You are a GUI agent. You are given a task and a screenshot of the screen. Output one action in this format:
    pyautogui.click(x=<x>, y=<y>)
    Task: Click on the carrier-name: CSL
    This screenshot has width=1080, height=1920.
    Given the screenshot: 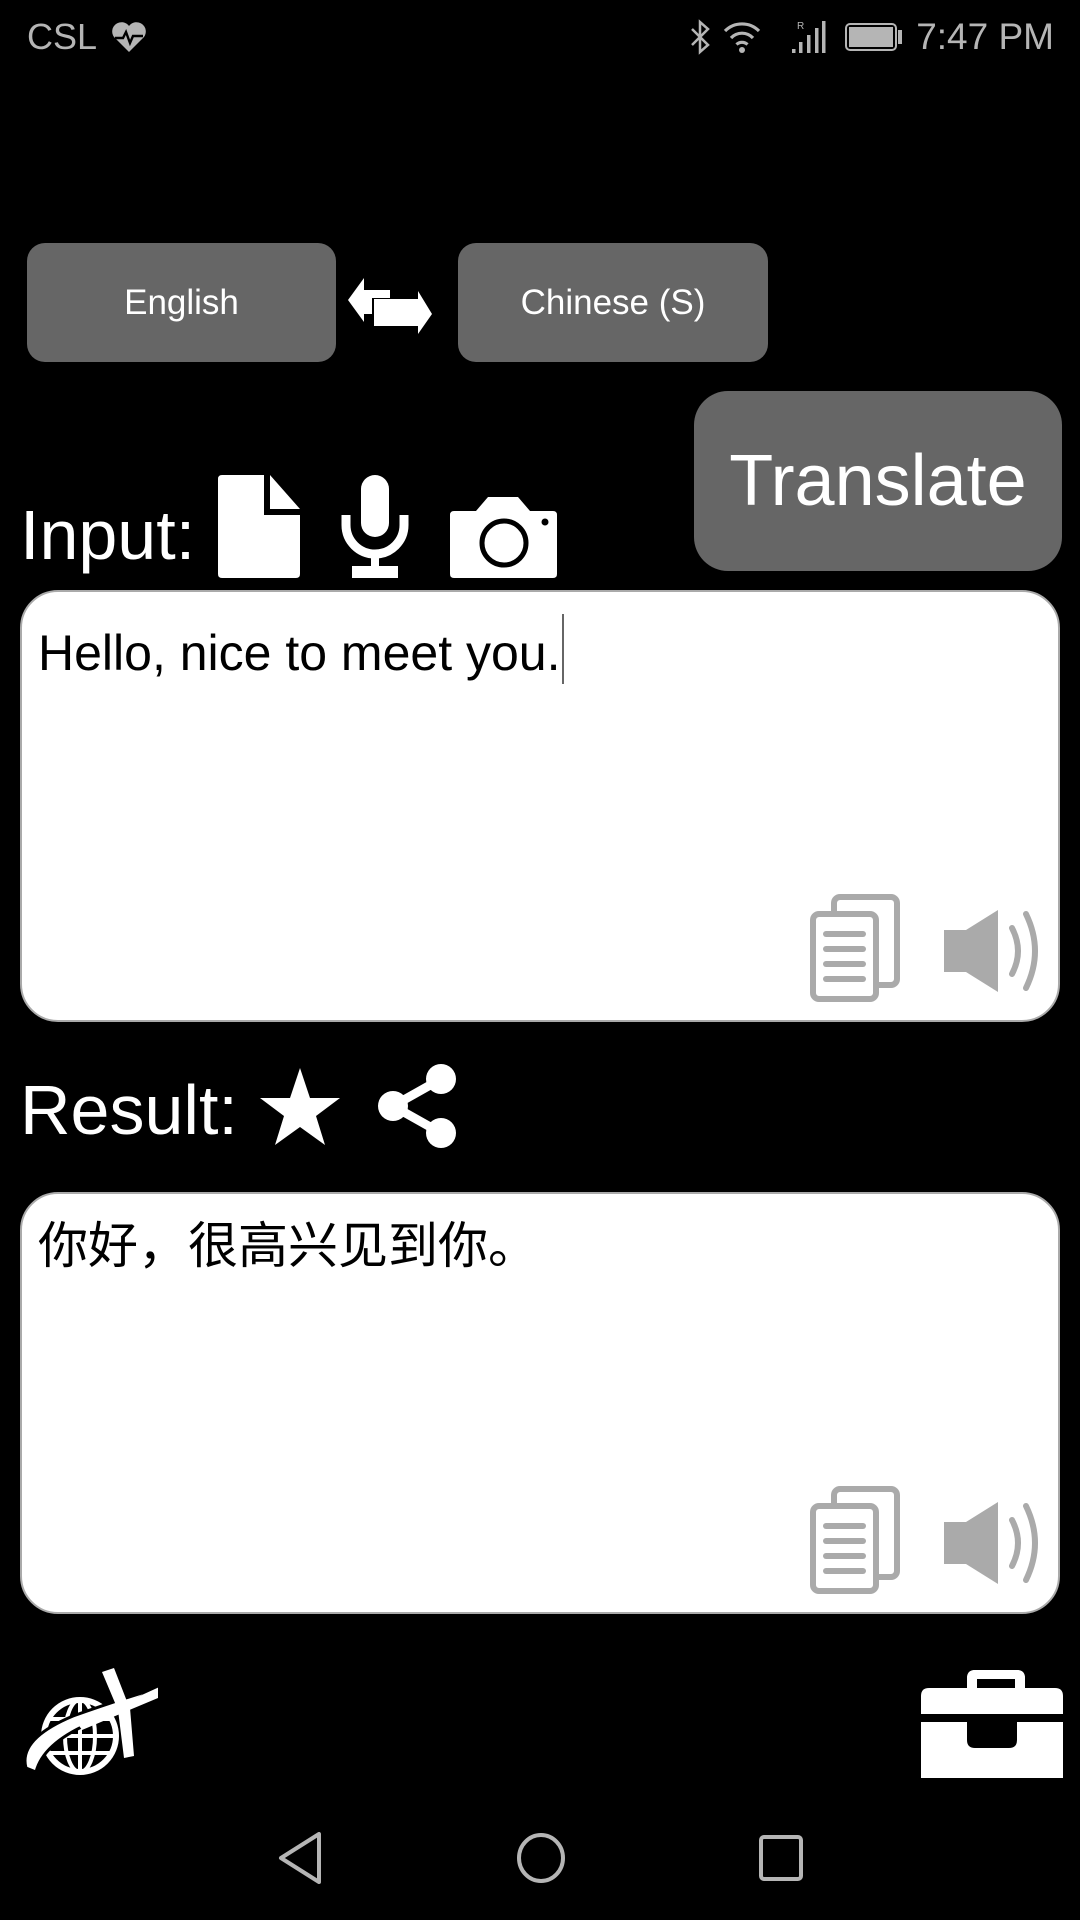 What is the action you would take?
    pyautogui.click(x=62, y=36)
    